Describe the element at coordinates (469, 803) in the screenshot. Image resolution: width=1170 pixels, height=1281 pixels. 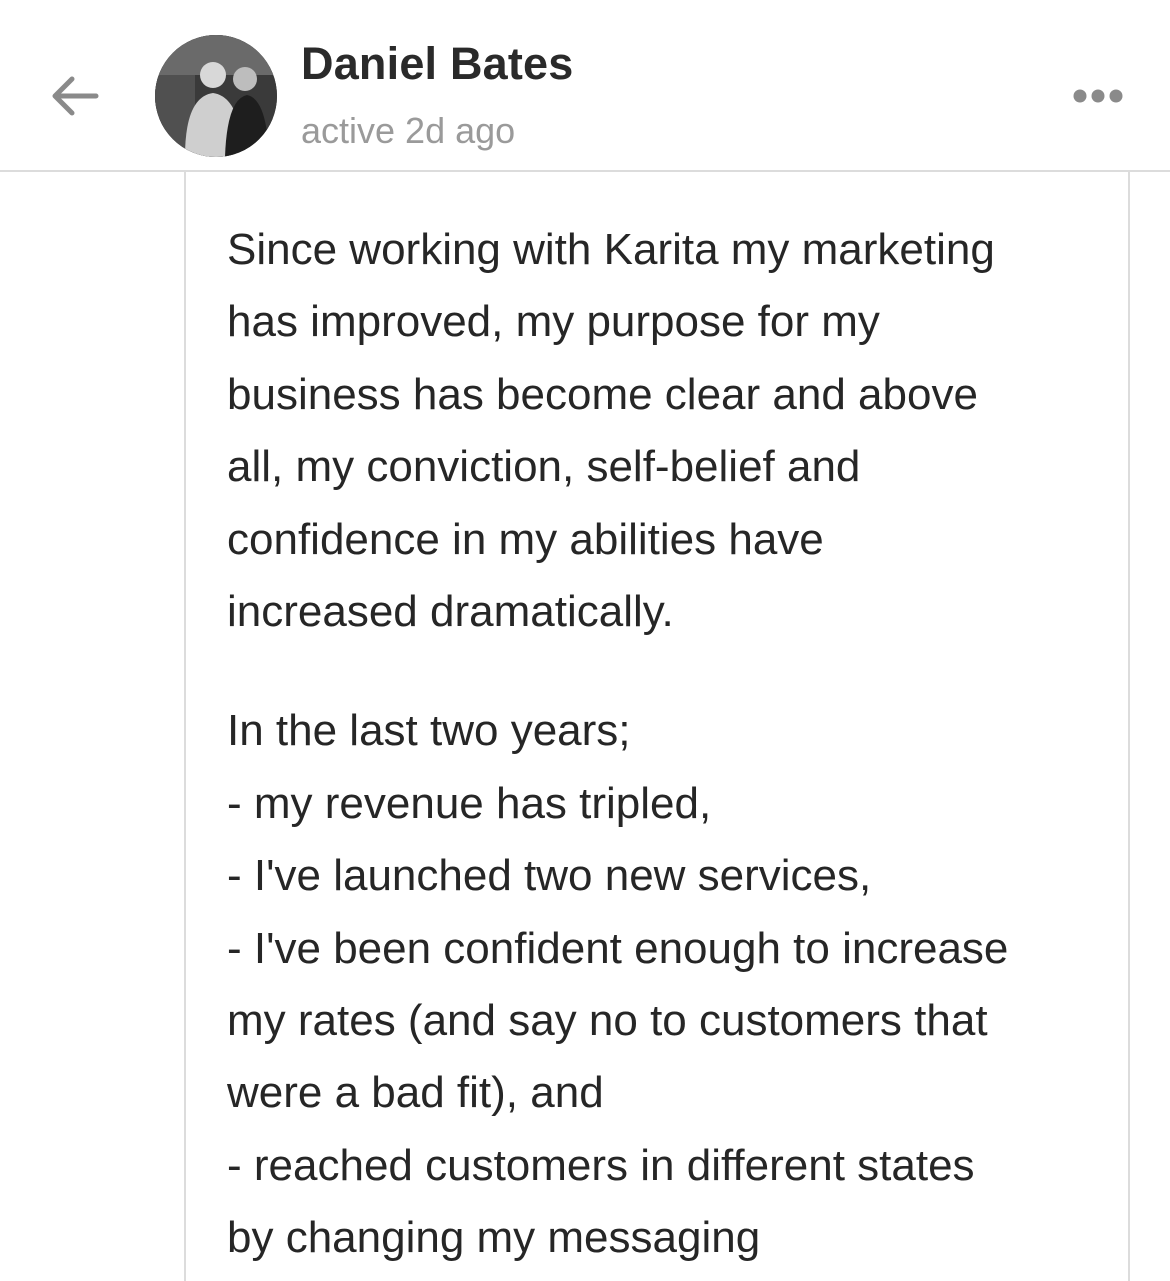
I see `message-line: - my revenue has tripled,` at that location.